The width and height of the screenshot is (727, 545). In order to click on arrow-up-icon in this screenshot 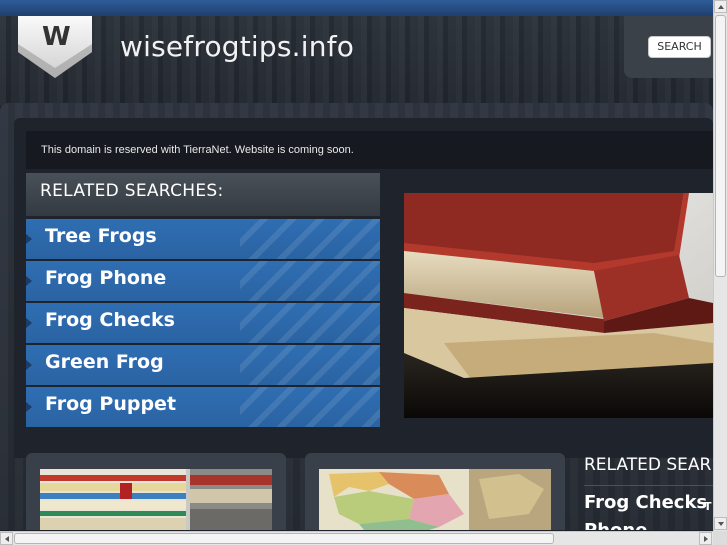, I will do `click(721, 7)`.